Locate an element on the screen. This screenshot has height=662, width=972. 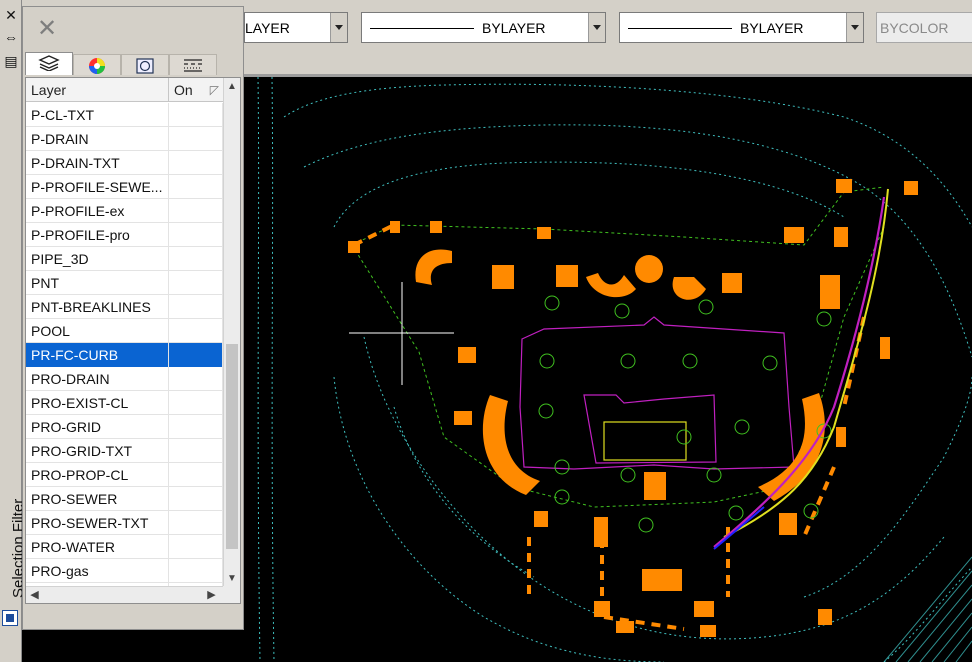
vertical-scrollbar: ▲ ▼ is located at coordinates (231, 332).